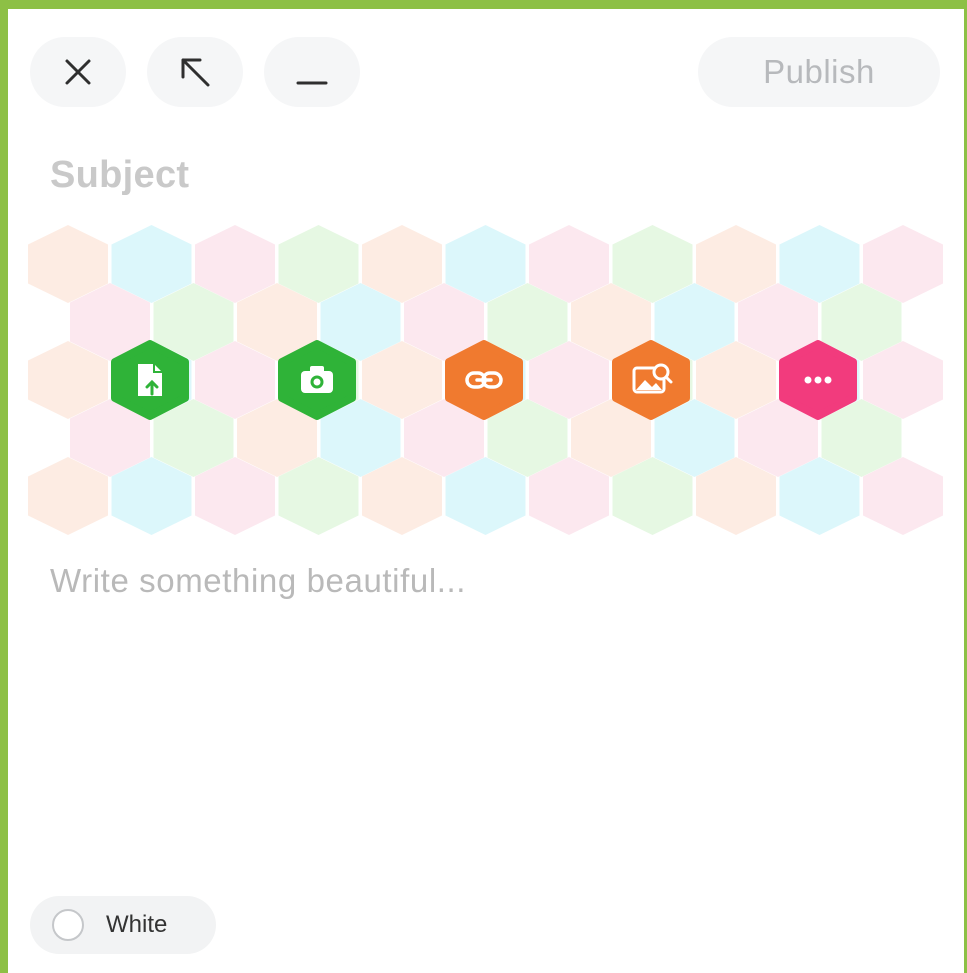 This screenshot has width=967, height=973. Describe the element at coordinates (312, 72) in the screenshot. I see `minimize-button` at that location.